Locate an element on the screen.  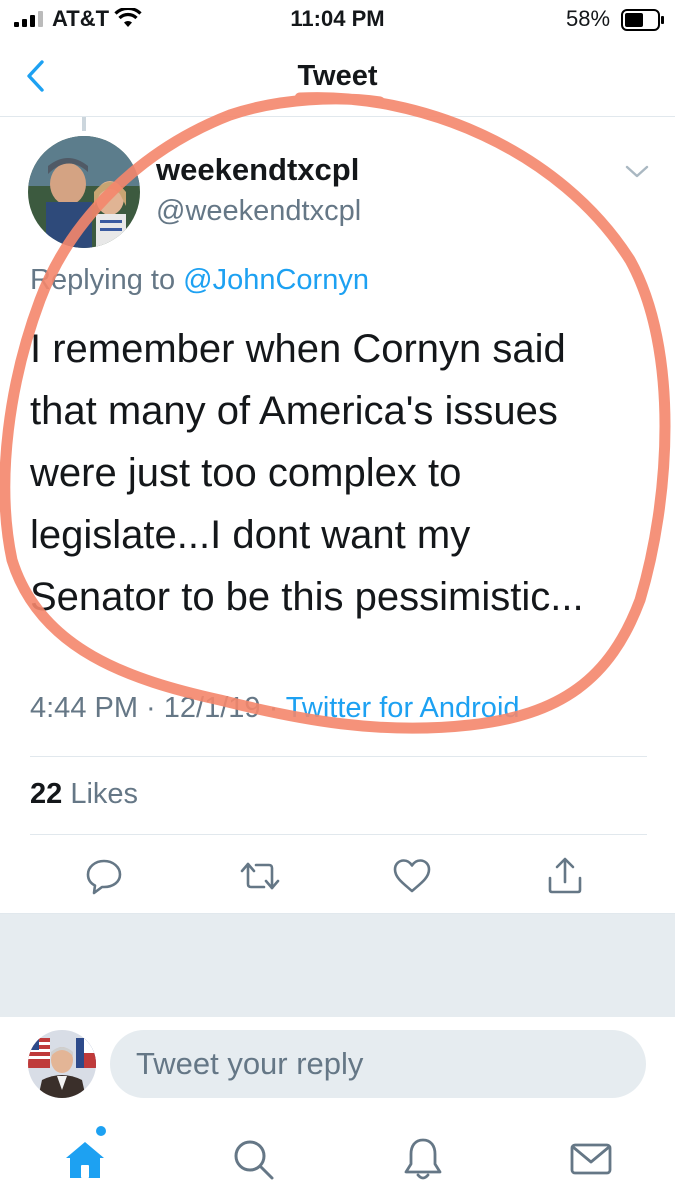
thread-connector-line is located at coordinates (84, 124).